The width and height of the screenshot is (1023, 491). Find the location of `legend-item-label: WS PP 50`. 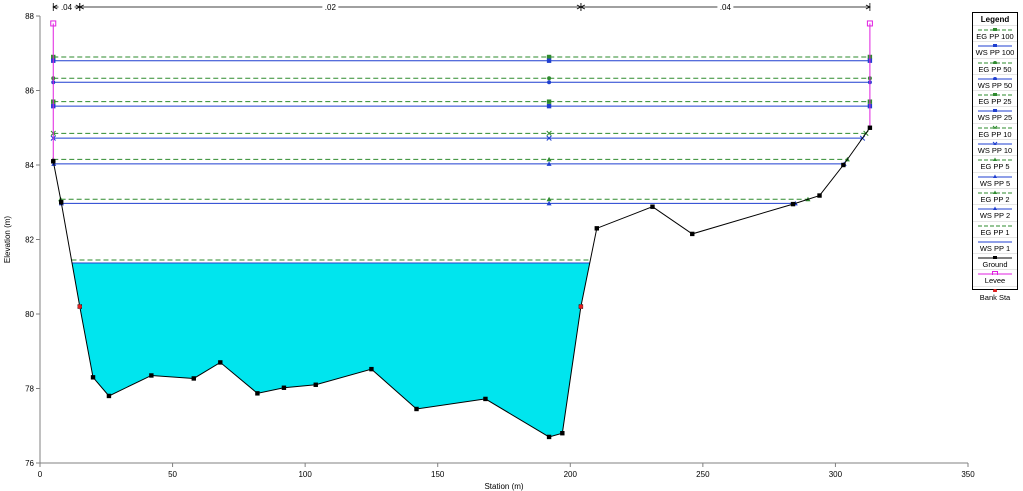

legend-item-label: WS PP 50 is located at coordinates (995, 85).